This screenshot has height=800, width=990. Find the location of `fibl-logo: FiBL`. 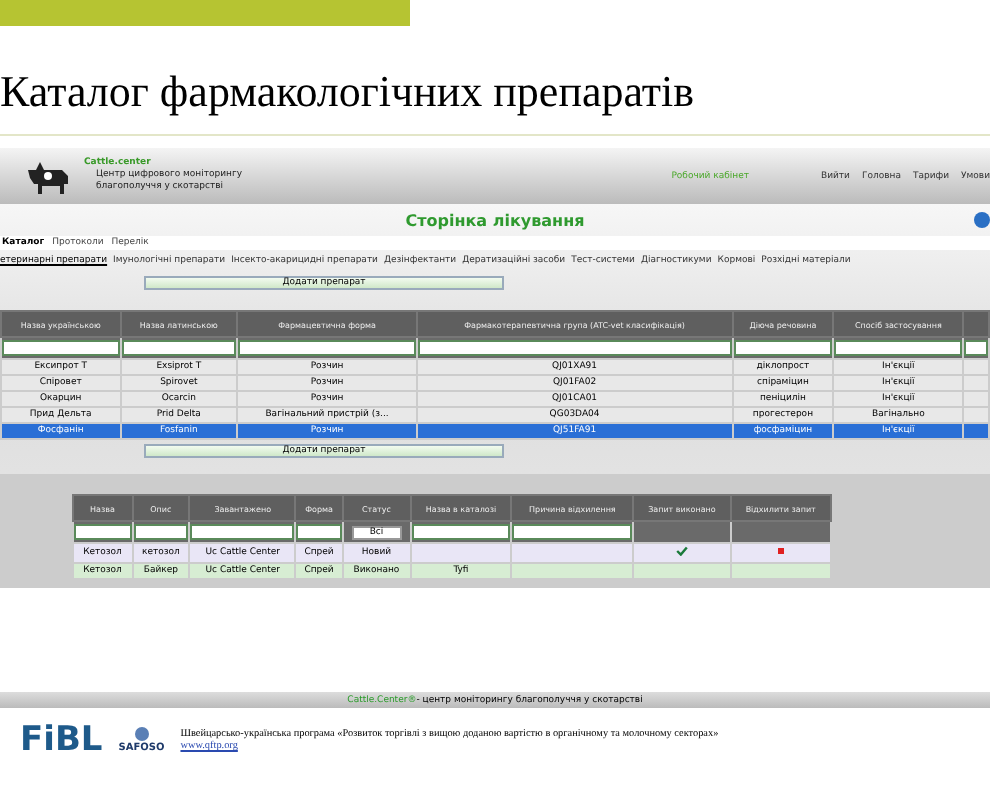

fibl-logo: FiBL is located at coordinates (61, 740).